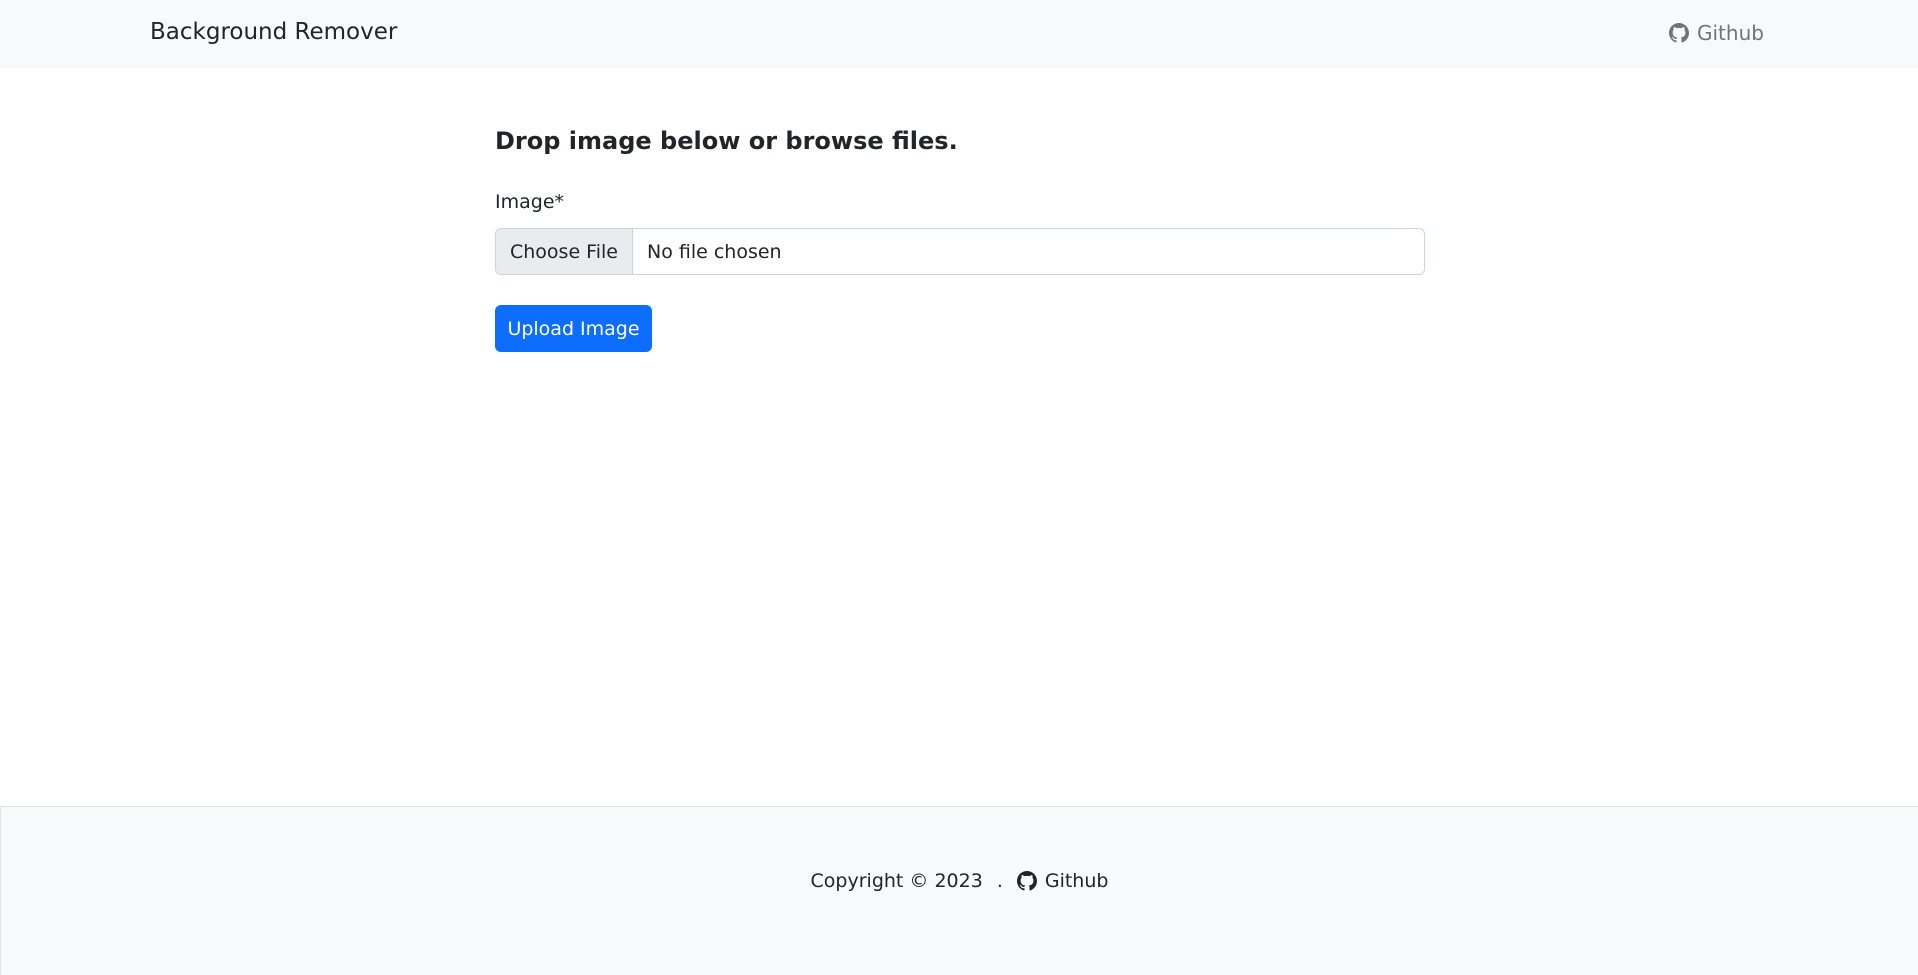  What do you see at coordinates (896, 881) in the screenshot?
I see `copyright-text: Copyright © 2023` at bounding box center [896, 881].